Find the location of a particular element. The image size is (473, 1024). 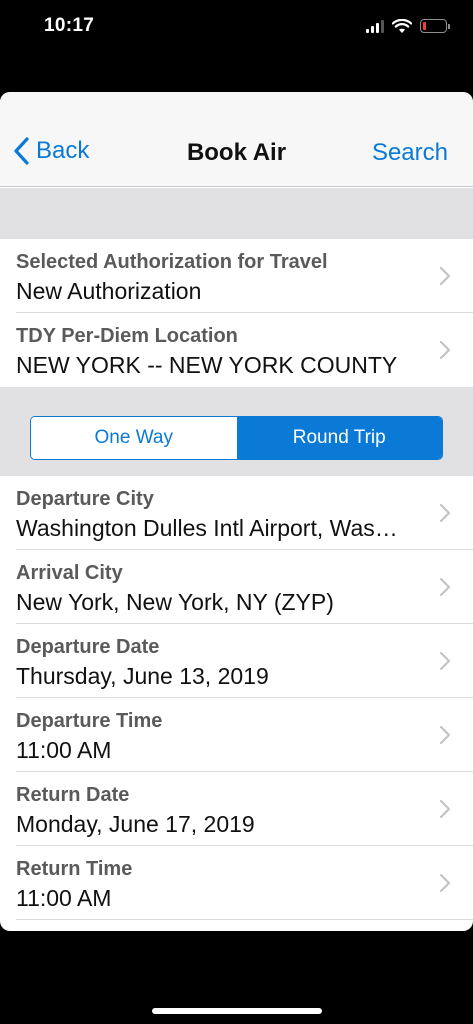

field-label: Arrival City is located at coordinates (69, 573).